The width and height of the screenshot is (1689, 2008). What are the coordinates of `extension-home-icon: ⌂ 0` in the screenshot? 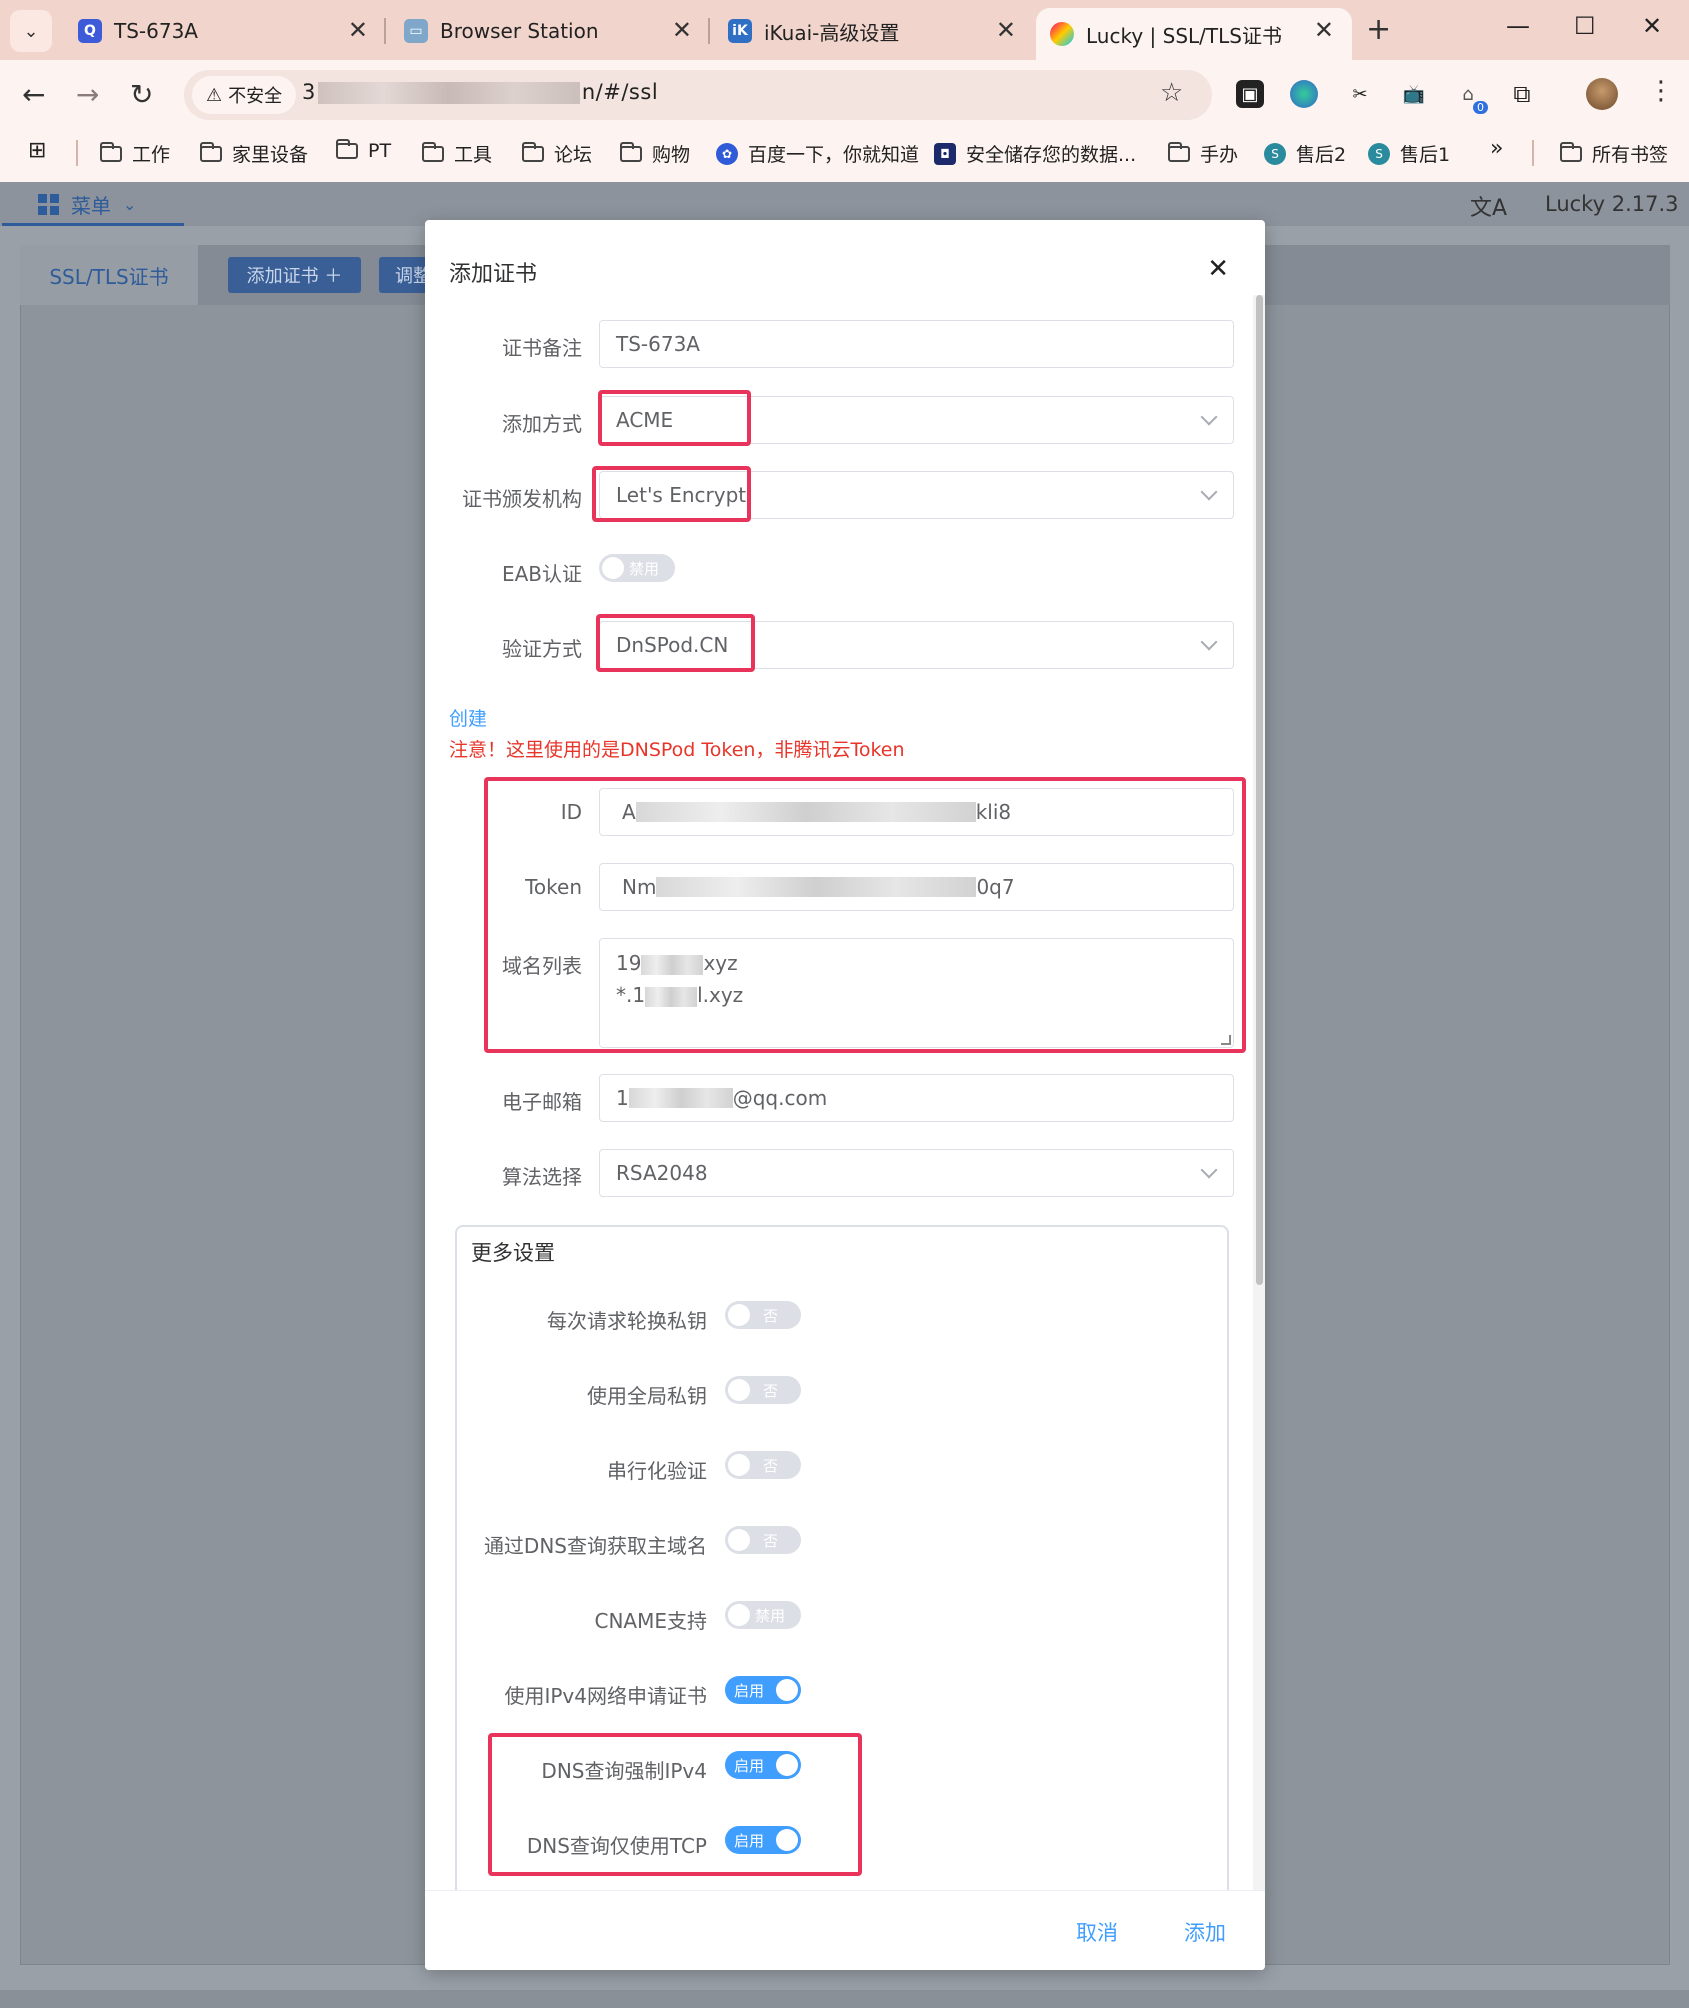 It's located at (1471, 97).